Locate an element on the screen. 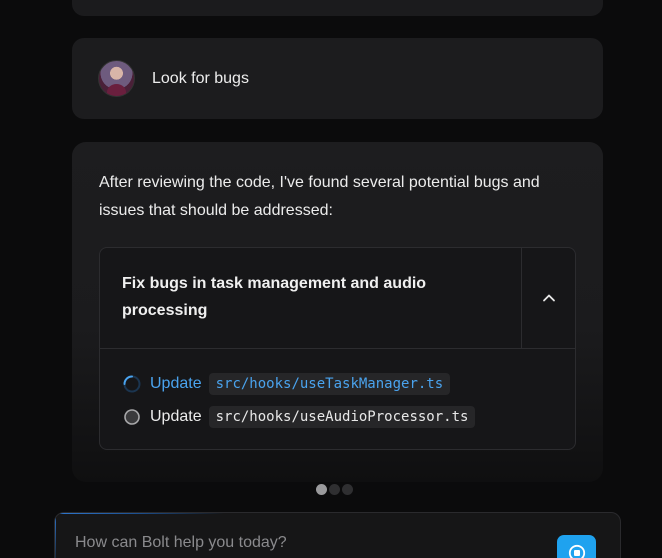 The height and width of the screenshot is (558, 662). pagination-dots is located at coordinates (335, 489).